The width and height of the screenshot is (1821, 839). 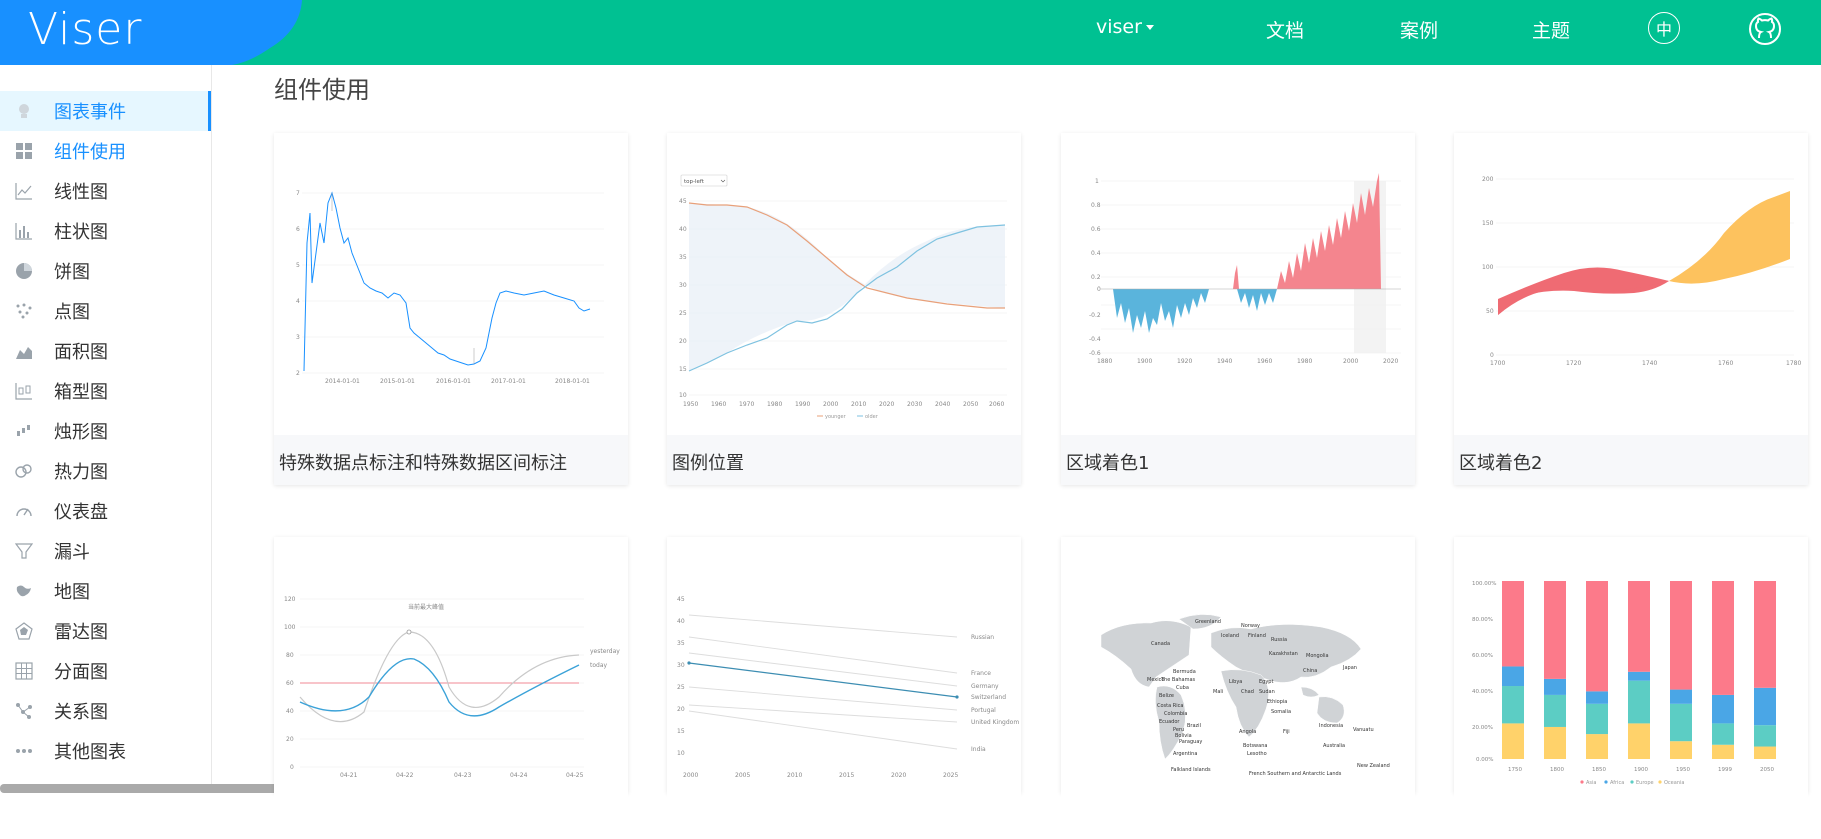 I want to click on x-tick: 1999, so click(x=1725, y=770).